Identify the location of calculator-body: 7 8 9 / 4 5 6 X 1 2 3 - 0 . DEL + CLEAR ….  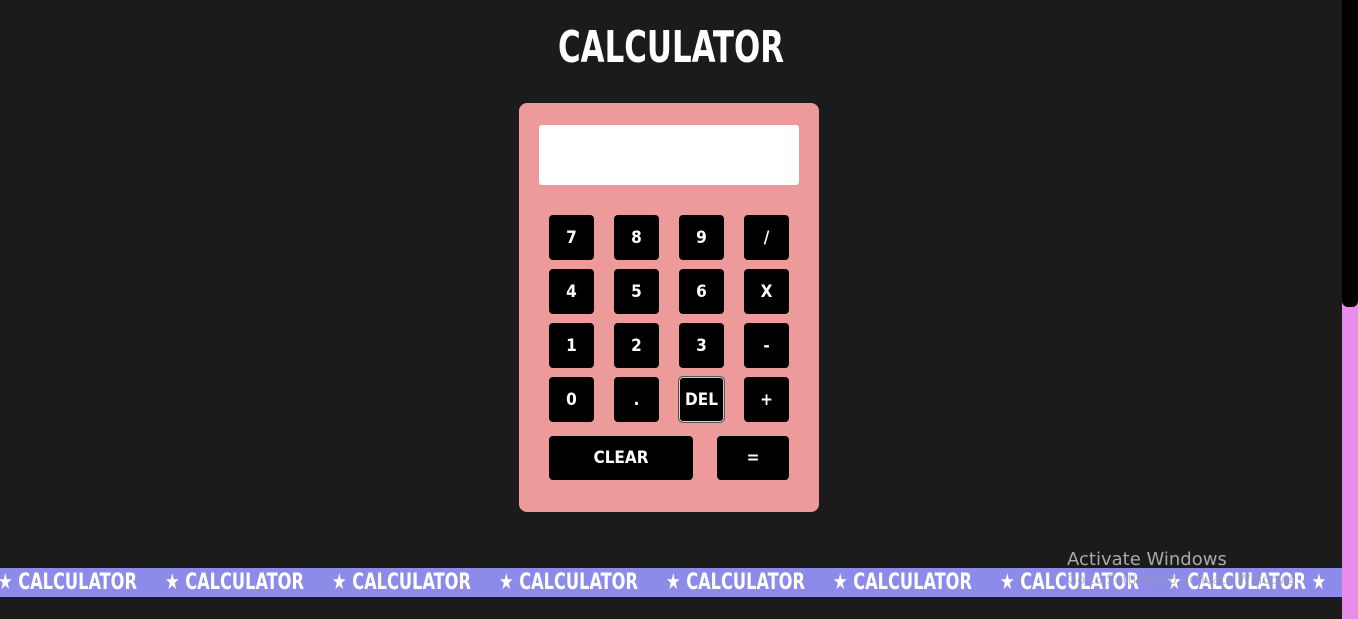
(669, 307).